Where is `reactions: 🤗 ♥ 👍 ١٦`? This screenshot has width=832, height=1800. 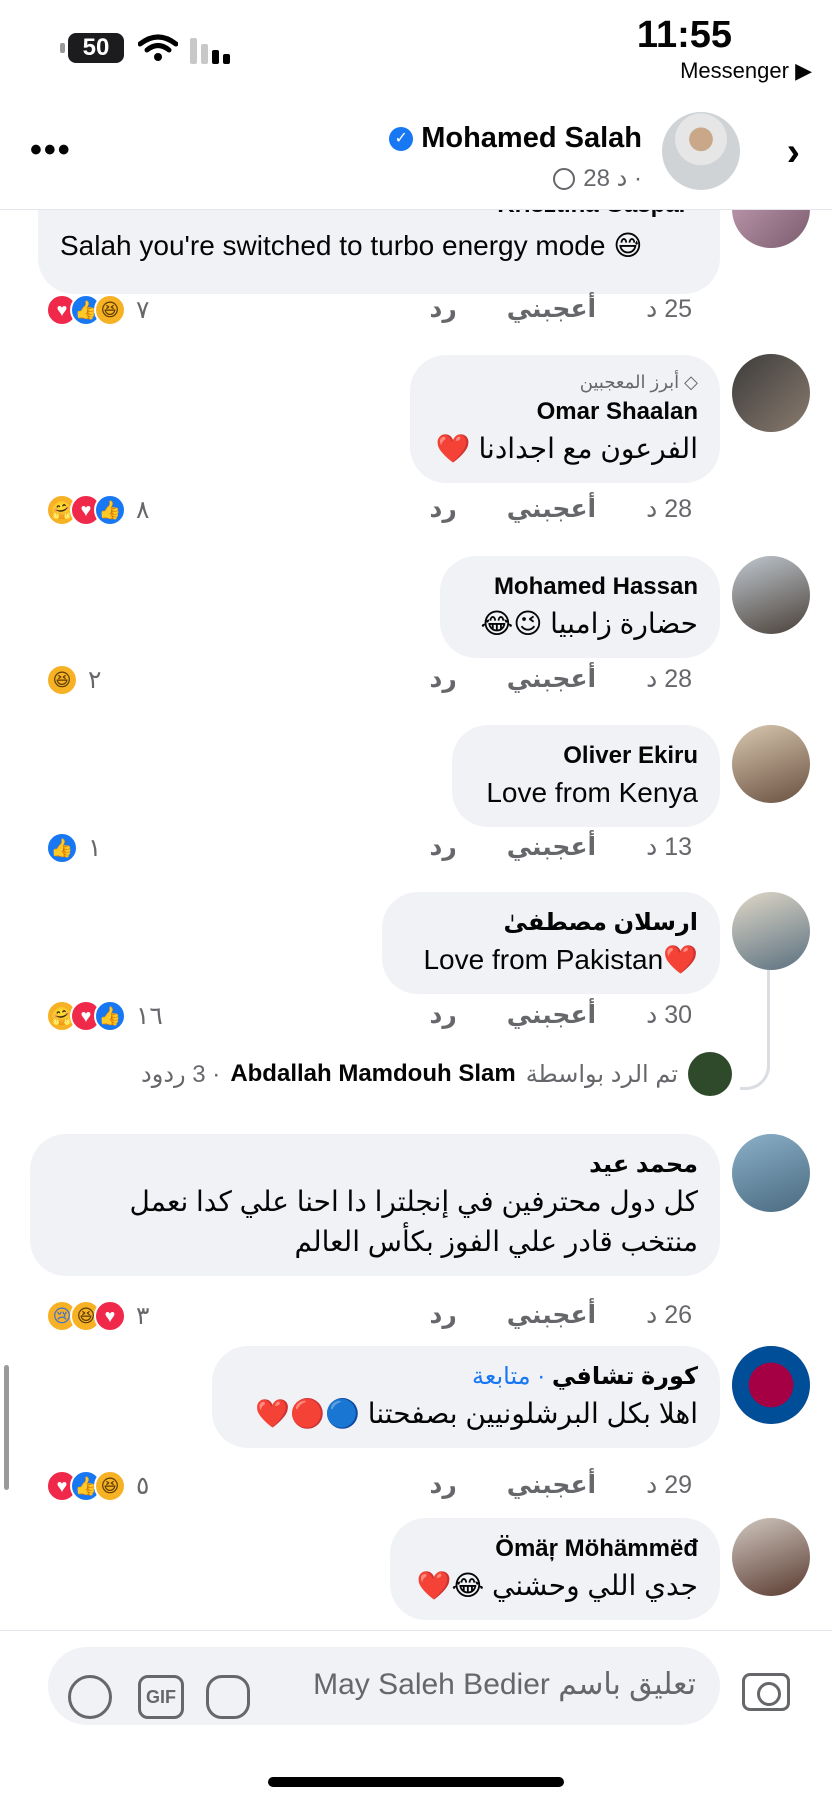 reactions: 🤗 ♥ 👍 ١٦ is located at coordinates (104, 1016).